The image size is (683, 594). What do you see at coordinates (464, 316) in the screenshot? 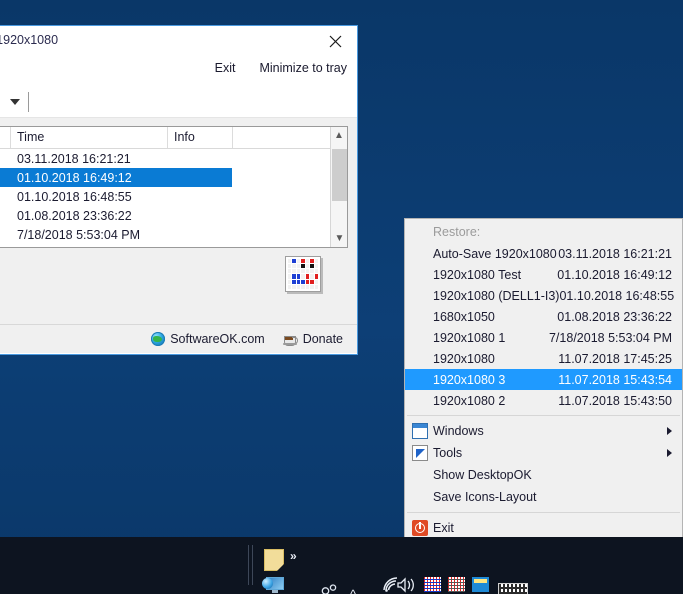
I see `restore-name: 1680x1050` at bounding box center [464, 316].